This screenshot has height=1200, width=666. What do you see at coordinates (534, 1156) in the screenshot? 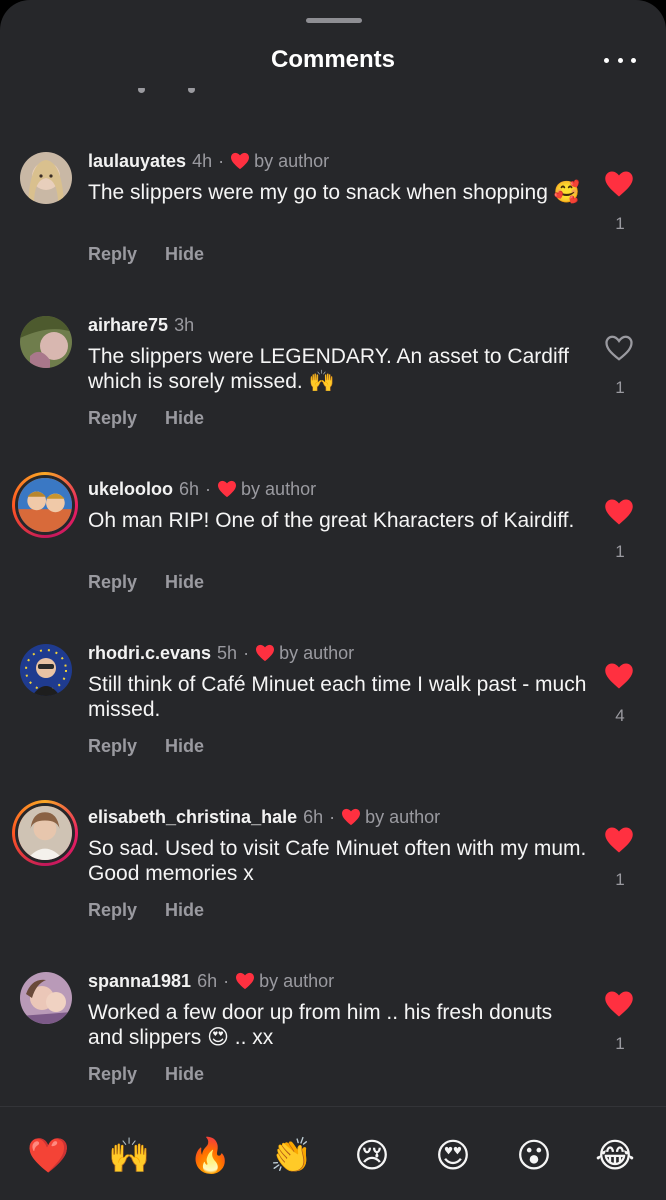
I see `emoji-surprised-face: 😮` at bounding box center [534, 1156].